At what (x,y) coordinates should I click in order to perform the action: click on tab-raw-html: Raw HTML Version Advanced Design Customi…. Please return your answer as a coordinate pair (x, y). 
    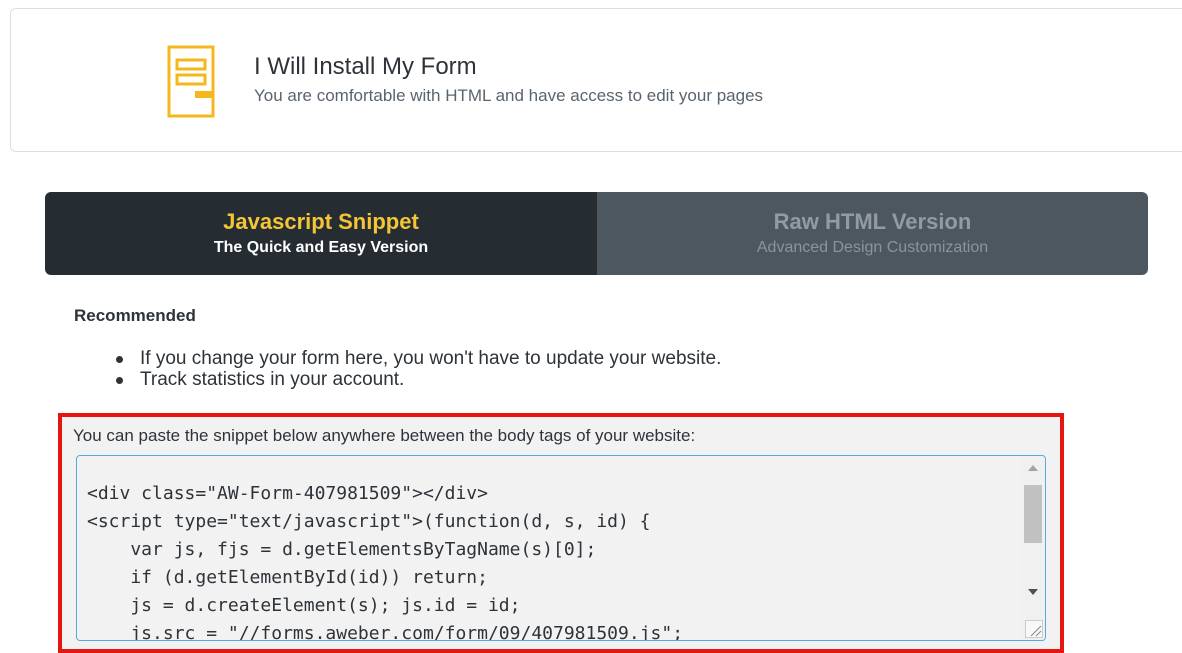
    Looking at the image, I should click on (872, 233).